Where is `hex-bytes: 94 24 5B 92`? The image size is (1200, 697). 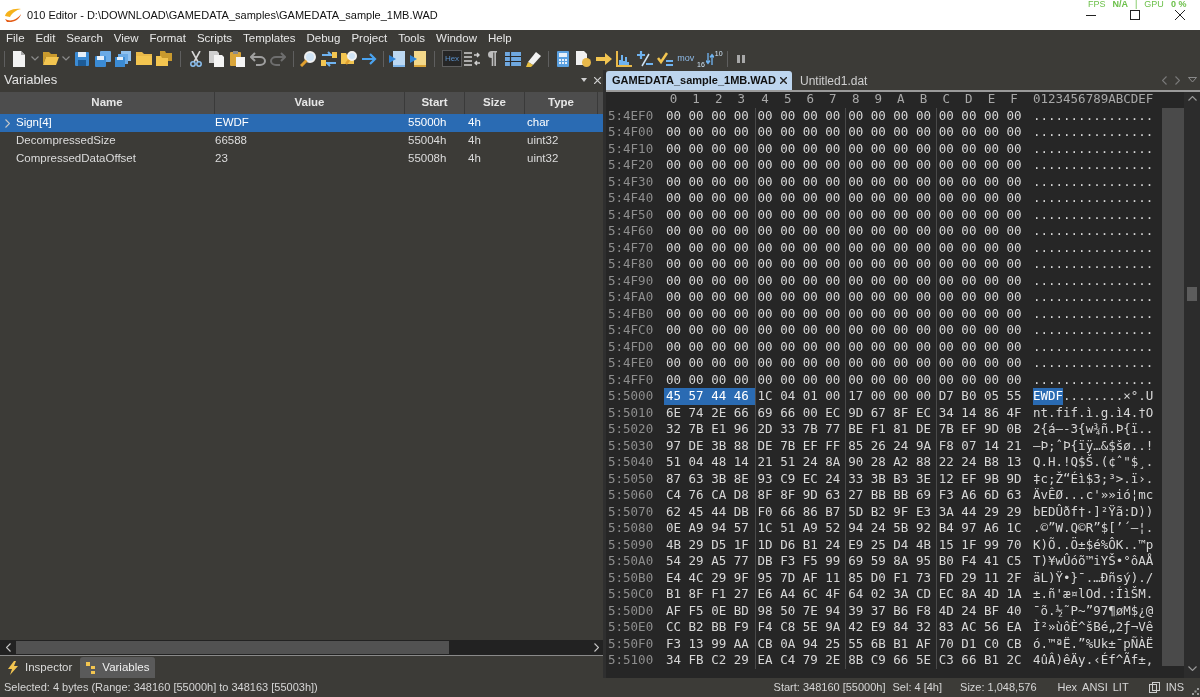
hex-bytes: 94 24 5B 92 is located at coordinates (890, 528).